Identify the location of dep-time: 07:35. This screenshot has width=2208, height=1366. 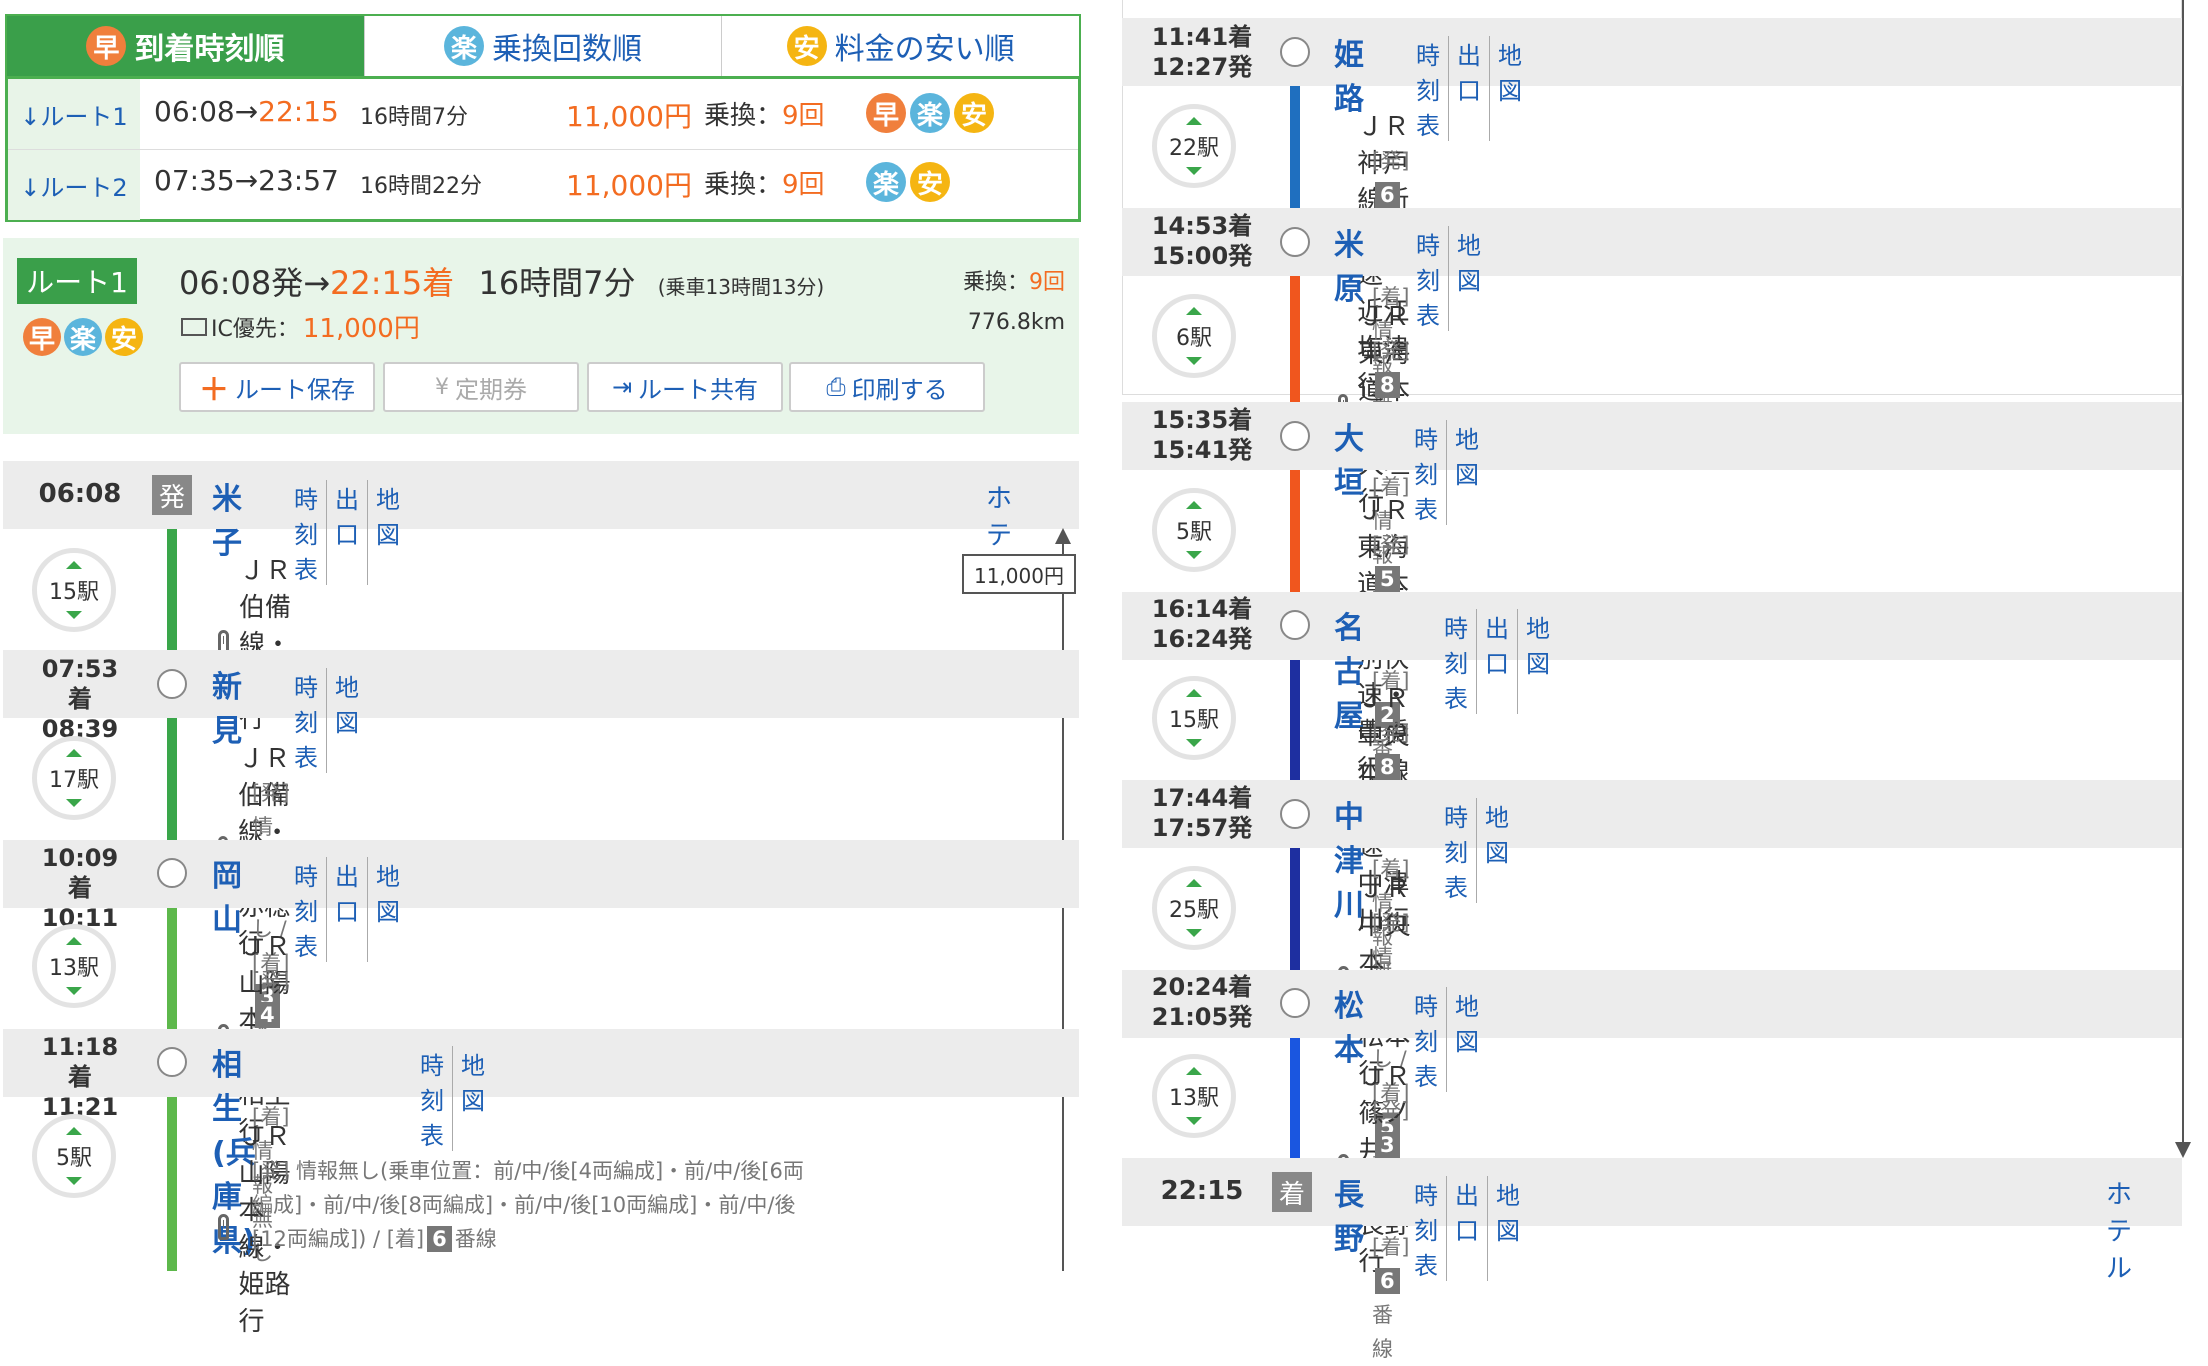
(194, 180).